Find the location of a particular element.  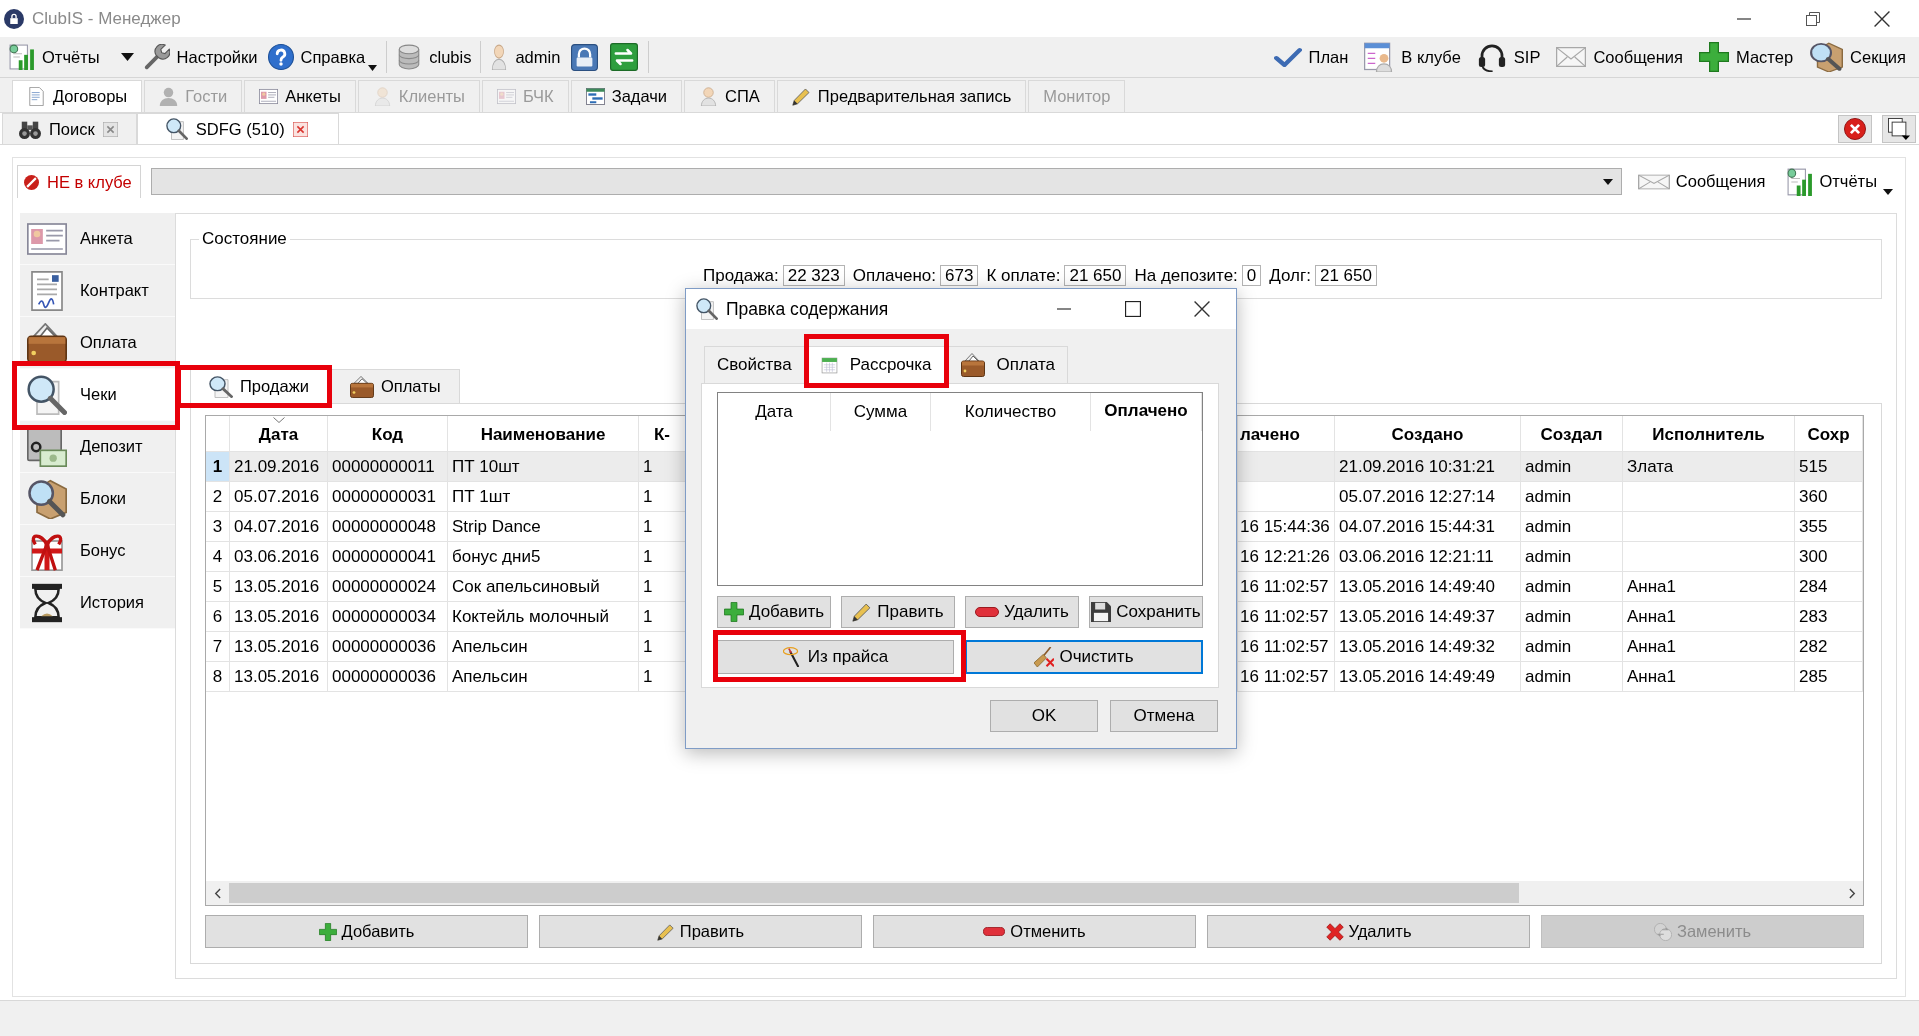

sort-icon is located at coordinates (278, 420).